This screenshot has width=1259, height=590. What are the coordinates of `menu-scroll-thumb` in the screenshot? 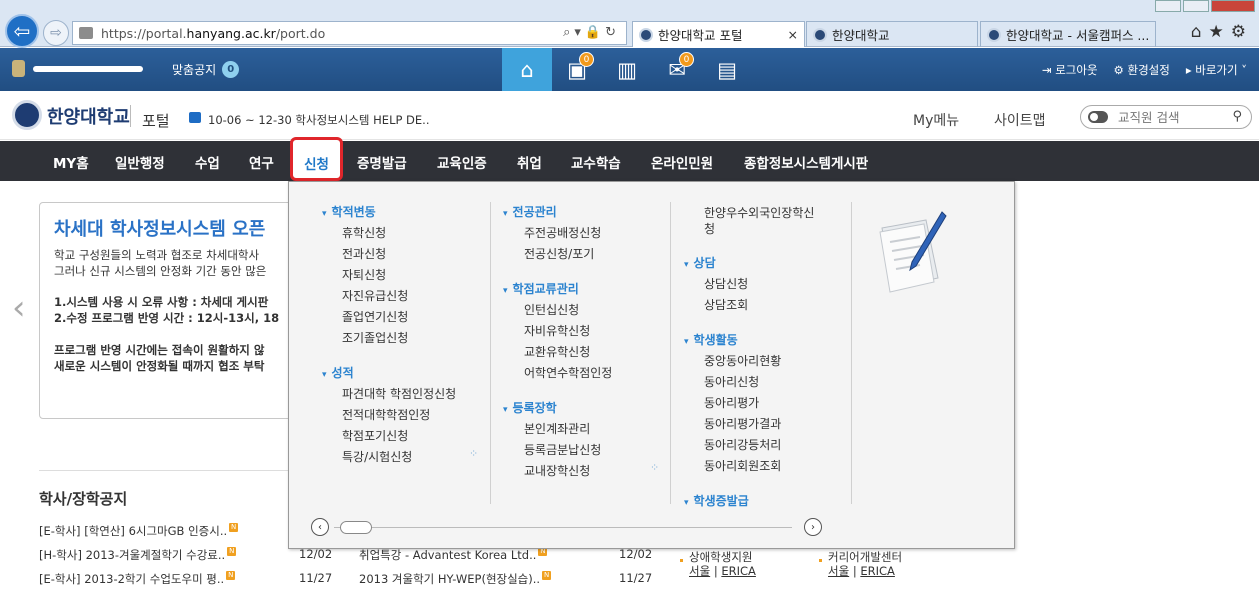 It's located at (356, 527).